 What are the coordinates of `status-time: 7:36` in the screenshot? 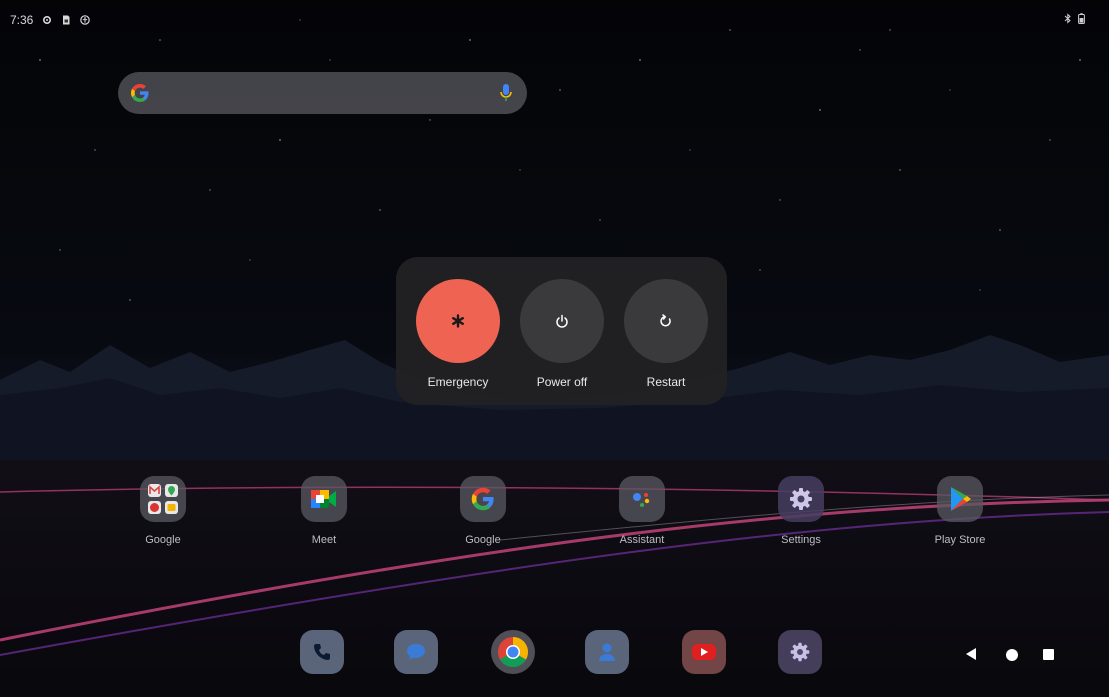 It's located at (22, 20).